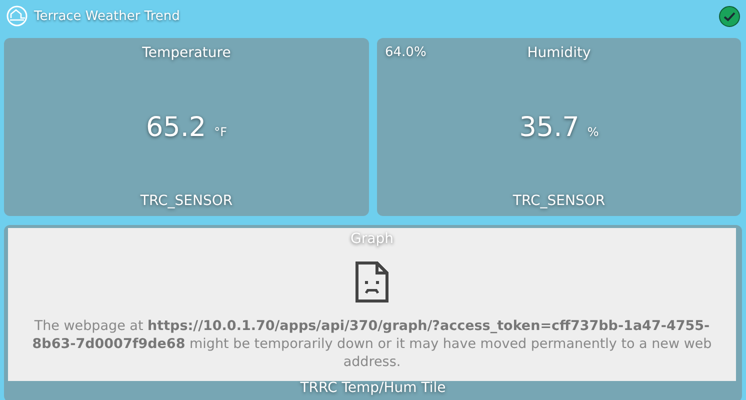  I want to click on sad-page-icon, so click(372, 282).